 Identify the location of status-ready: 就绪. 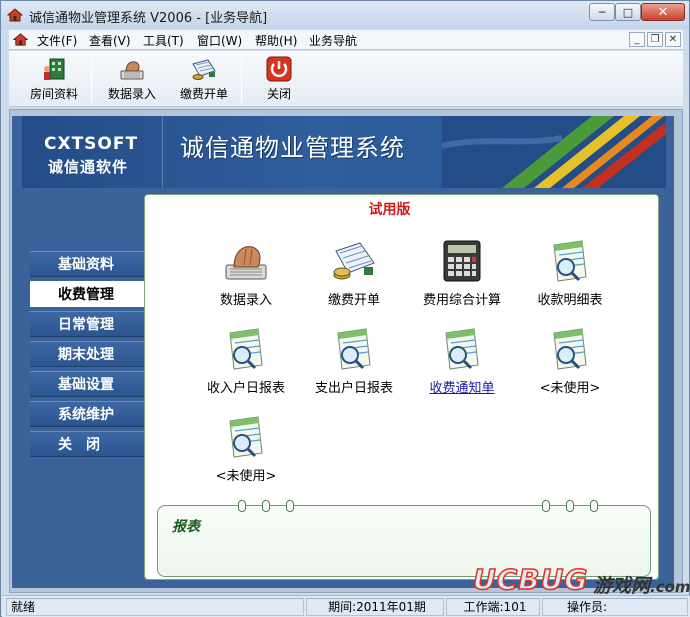
(155, 607).